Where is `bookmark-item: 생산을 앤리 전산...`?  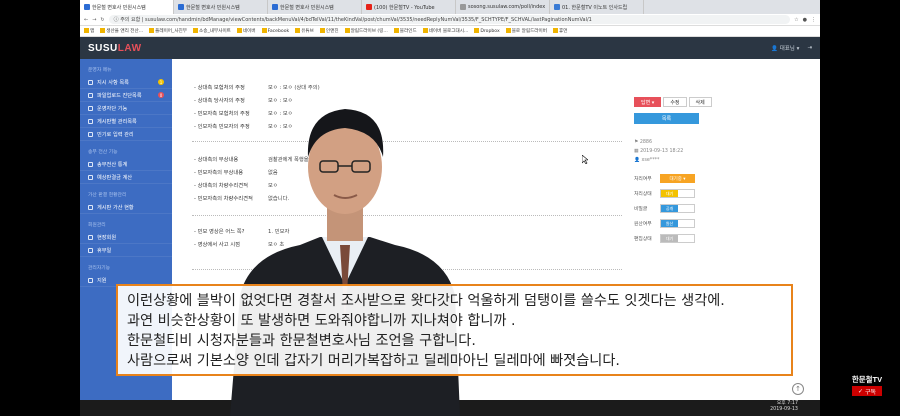
bookmark-item: 생산을 앤리 전산... is located at coordinates (121, 31).